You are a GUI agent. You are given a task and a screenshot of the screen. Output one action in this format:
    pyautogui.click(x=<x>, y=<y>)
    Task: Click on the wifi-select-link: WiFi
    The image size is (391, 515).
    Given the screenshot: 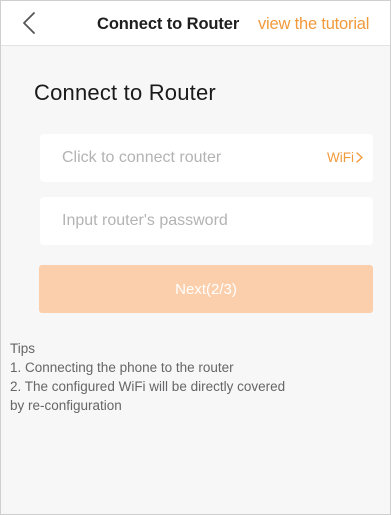 What is the action you would take?
    pyautogui.click(x=345, y=157)
    